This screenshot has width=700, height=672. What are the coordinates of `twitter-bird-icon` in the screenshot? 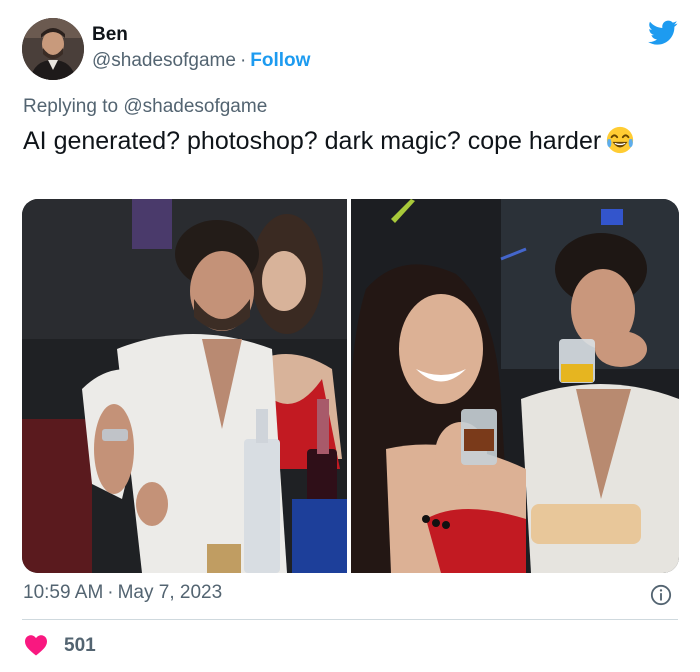 It's located at (663, 33).